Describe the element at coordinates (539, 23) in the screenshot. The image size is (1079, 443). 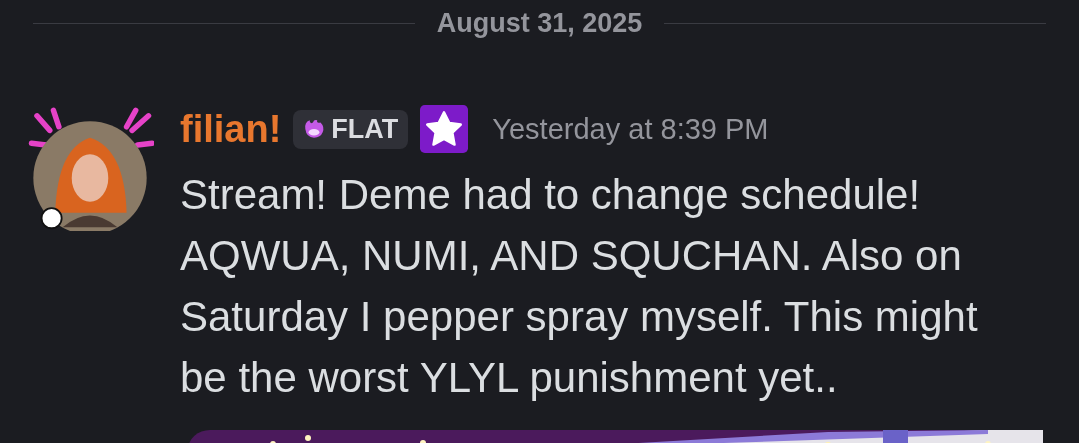
I see `date-divider: August 31, 2025` at that location.